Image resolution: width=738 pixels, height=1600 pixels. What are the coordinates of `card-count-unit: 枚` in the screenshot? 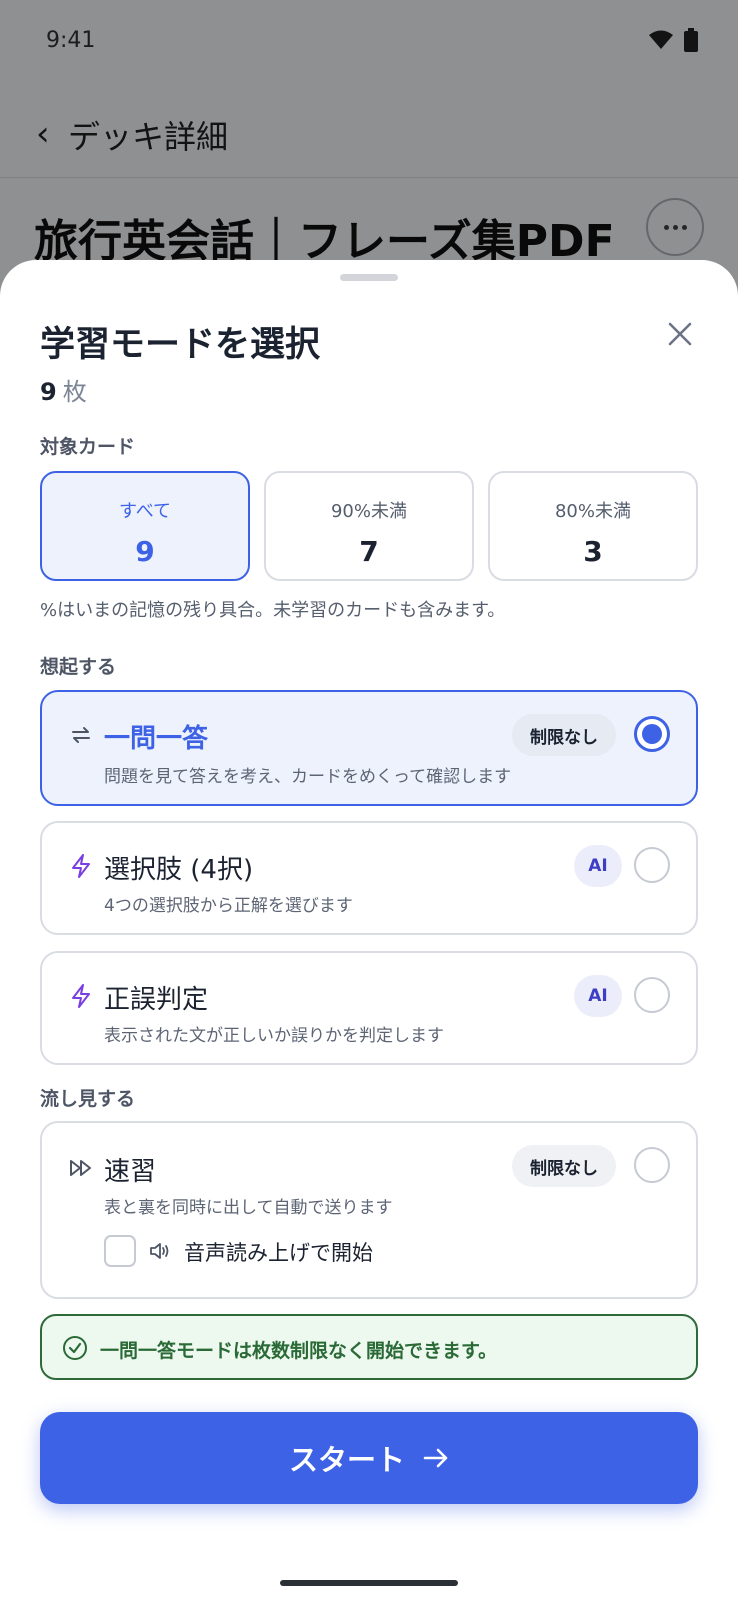 It's located at (74, 392).